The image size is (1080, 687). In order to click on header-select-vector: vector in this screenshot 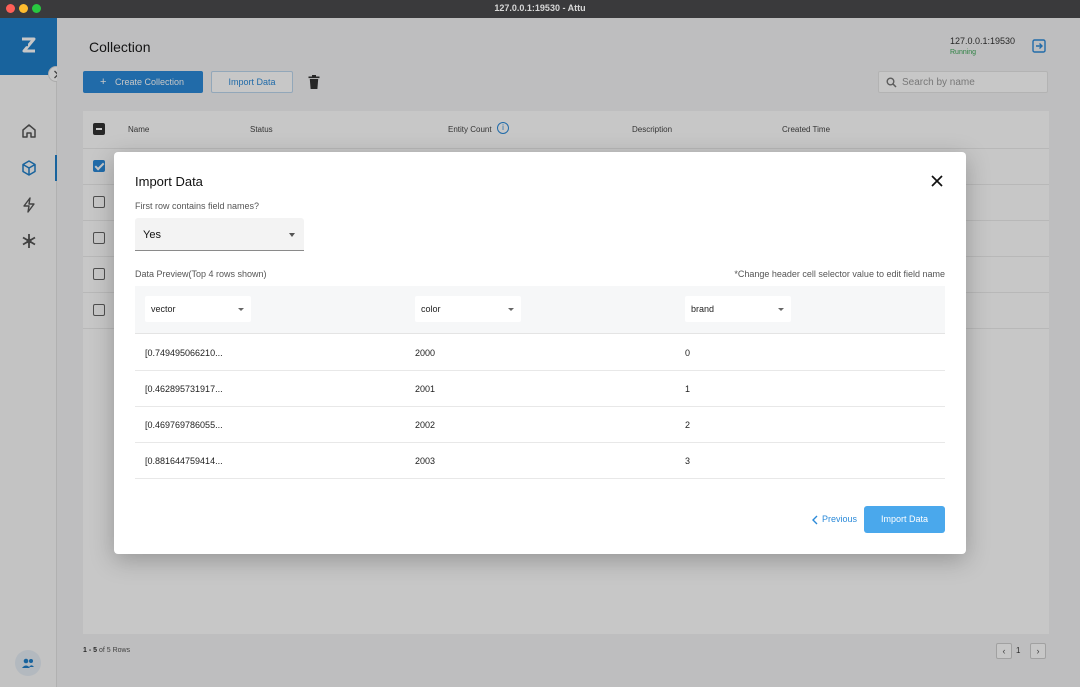, I will do `click(198, 309)`.